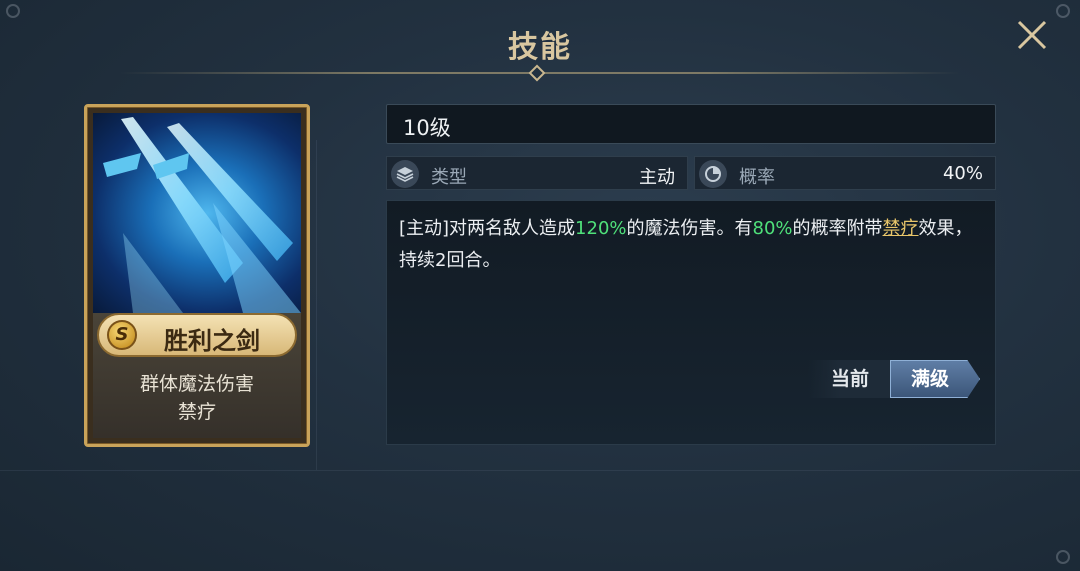 This screenshot has width=1080, height=571. What do you see at coordinates (1032, 35) in the screenshot?
I see `close-icon` at bounding box center [1032, 35].